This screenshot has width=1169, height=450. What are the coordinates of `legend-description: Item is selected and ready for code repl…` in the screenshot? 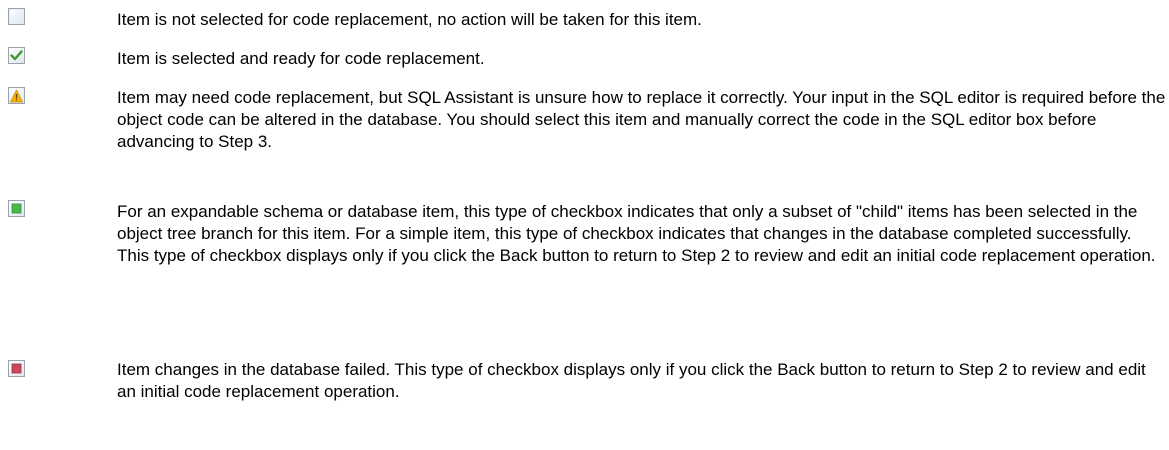 It's located at (301, 58).